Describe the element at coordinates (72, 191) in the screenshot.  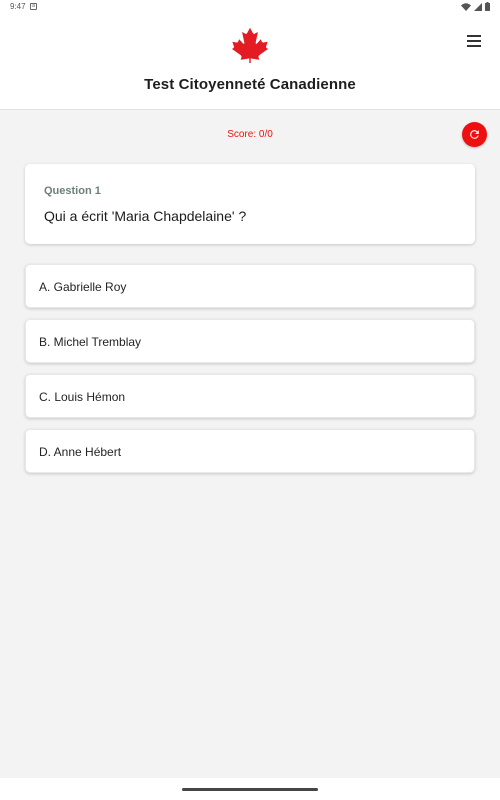
I see `question-number: Question 1` at that location.